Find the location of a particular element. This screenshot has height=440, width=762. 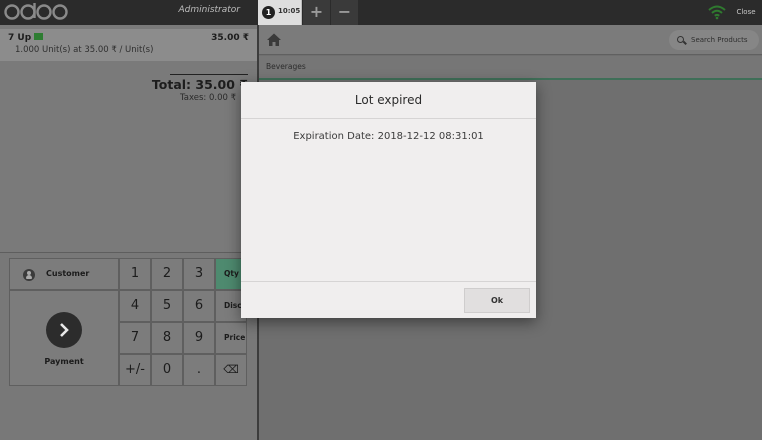

numpad-key-0: 0 is located at coordinates (167, 370).